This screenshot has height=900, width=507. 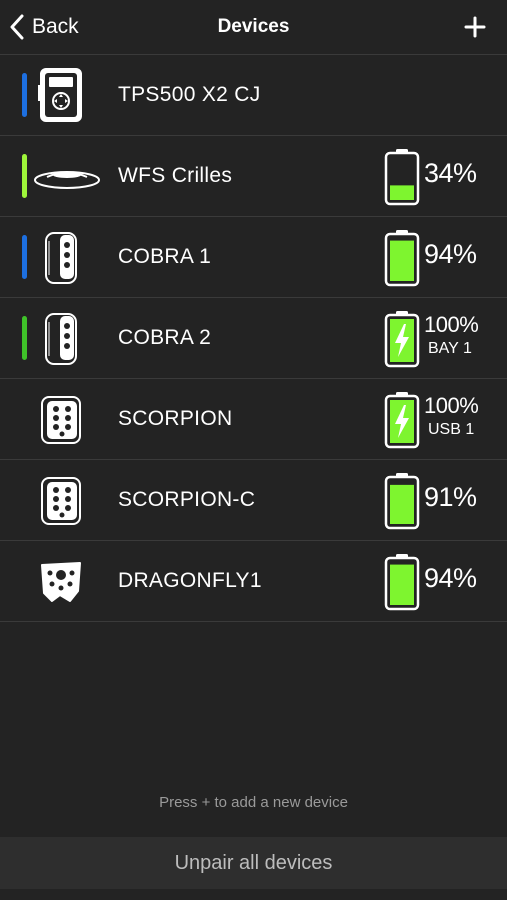 What do you see at coordinates (175, 418) in the screenshot?
I see `device-name: SCORPION` at bounding box center [175, 418].